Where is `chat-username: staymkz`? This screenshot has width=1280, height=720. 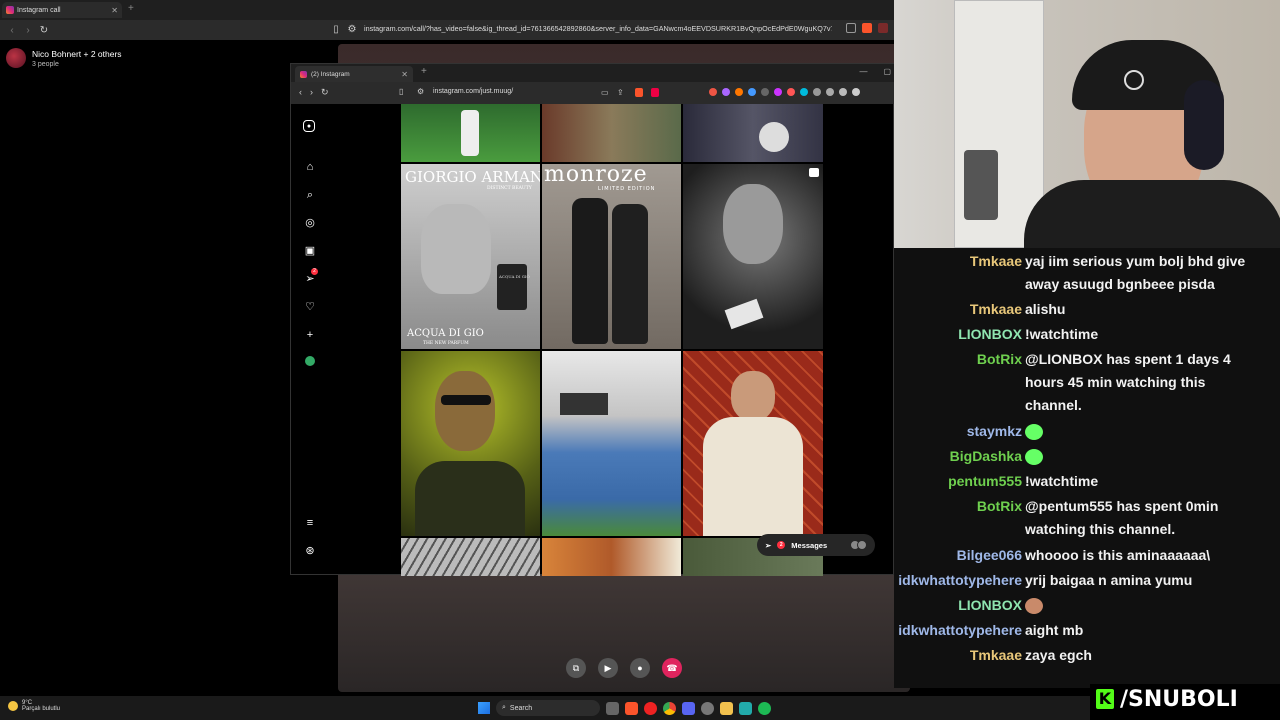
chat-username: staymkz is located at coordinates (958, 431).